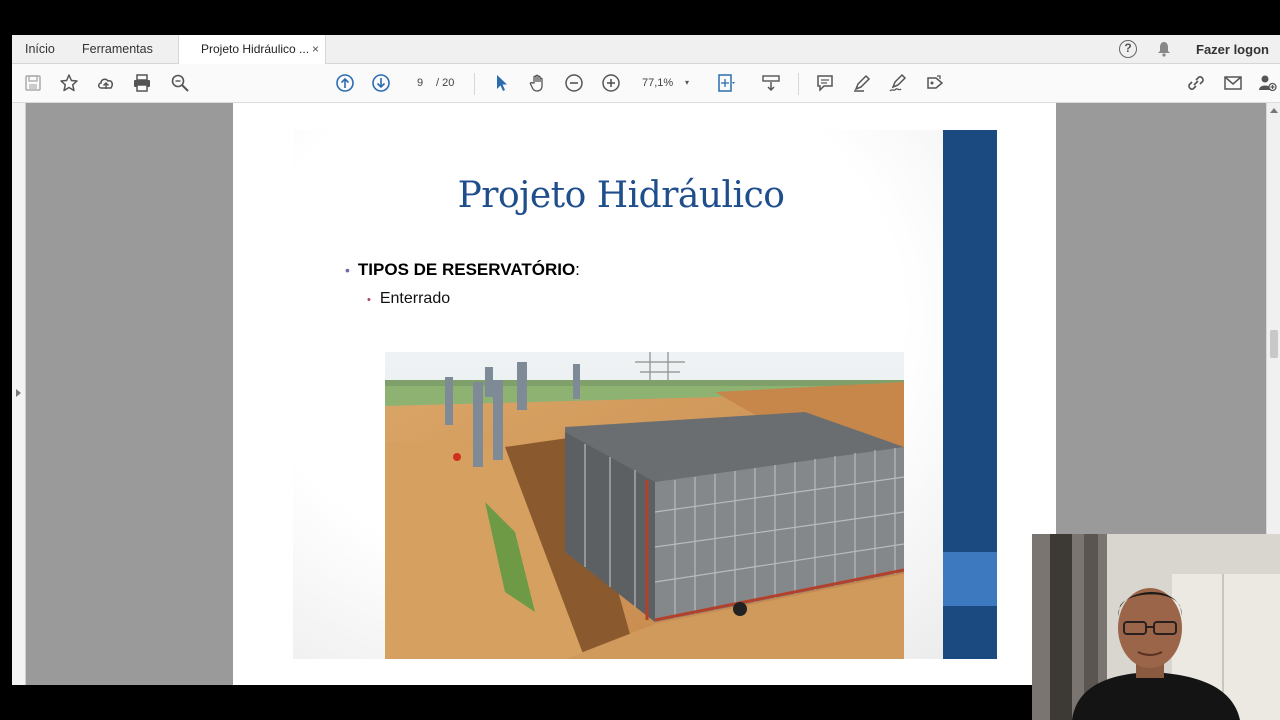 Image resolution: width=1280 pixels, height=720 pixels. Describe the element at coordinates (466, 269) in the screenshot. I see `bullet-heading: TIPOS DE RESERVATÓRIO` at that location.